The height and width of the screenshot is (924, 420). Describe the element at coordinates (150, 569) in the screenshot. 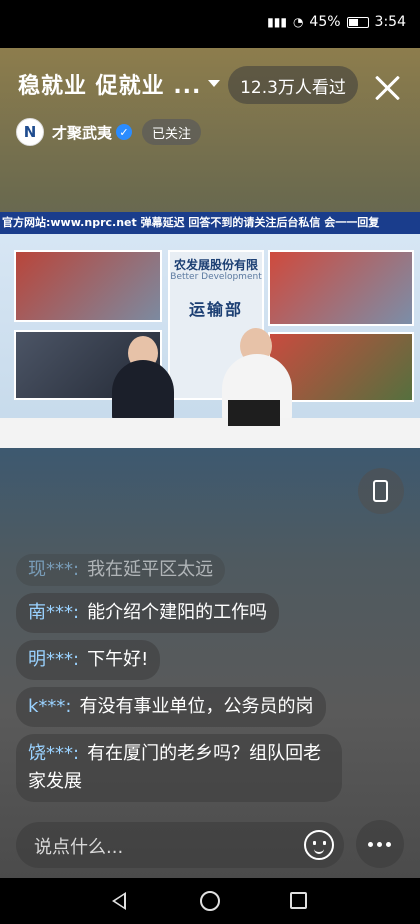

I see `comment-text: 我在延平区太远` at that location.